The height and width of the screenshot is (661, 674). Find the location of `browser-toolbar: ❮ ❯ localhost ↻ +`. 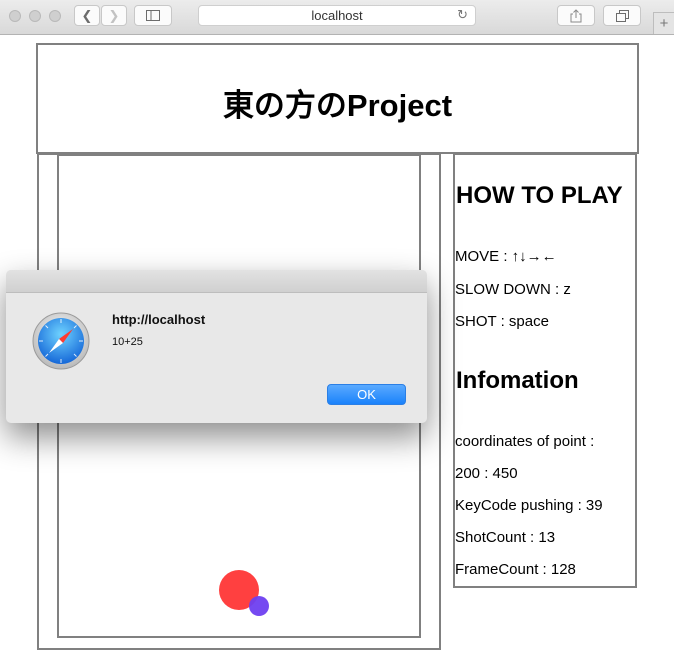

browser-toolbar: ❮ ❯ localhost ↻ + is located at coordinates (337, 17).